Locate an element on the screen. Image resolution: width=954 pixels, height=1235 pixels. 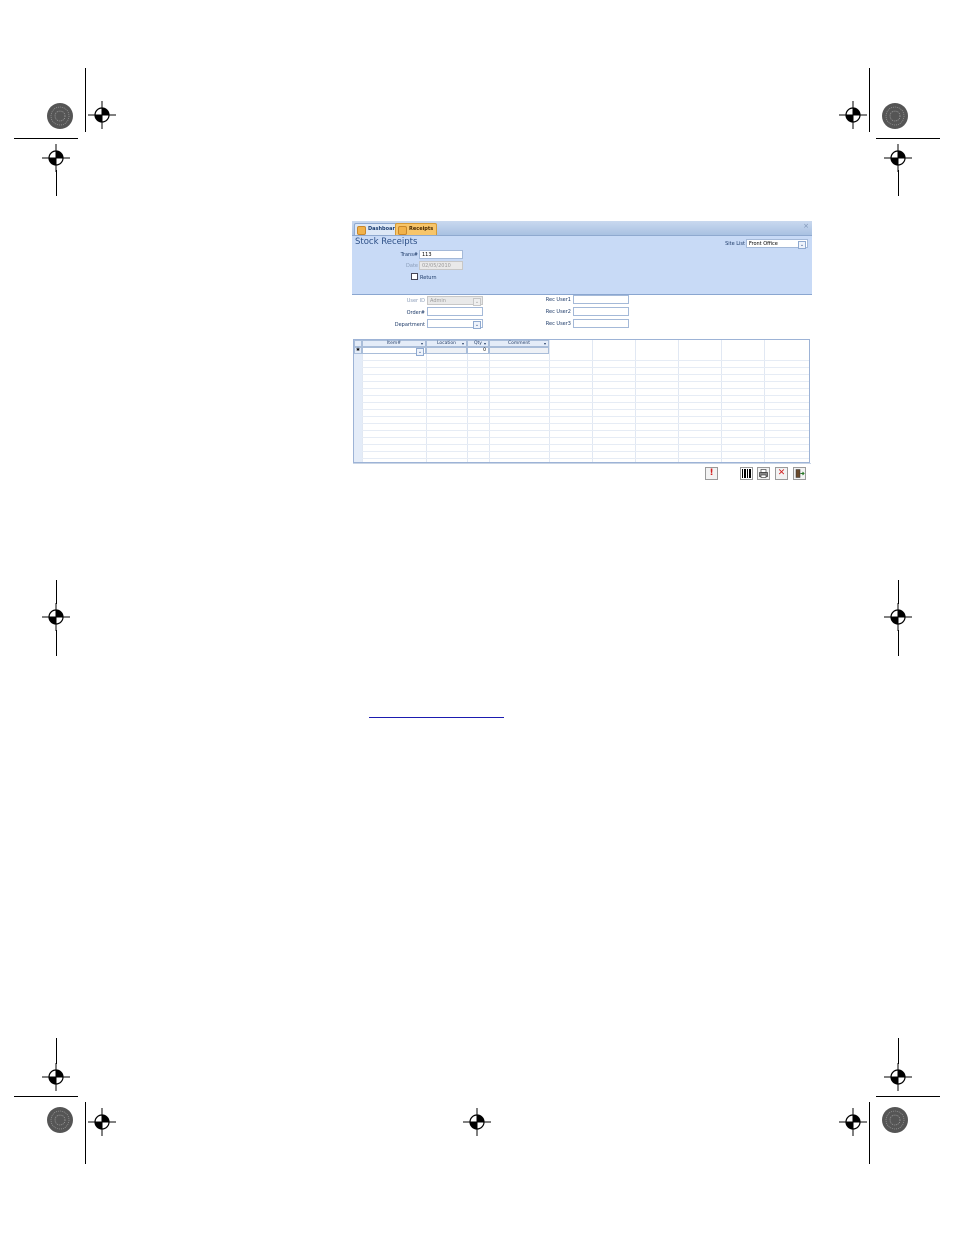
close-tab-icon: × is located at coordinates (806, 226).